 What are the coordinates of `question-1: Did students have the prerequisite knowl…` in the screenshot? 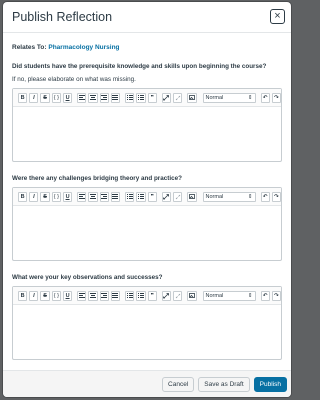 It's located at (139, 66).